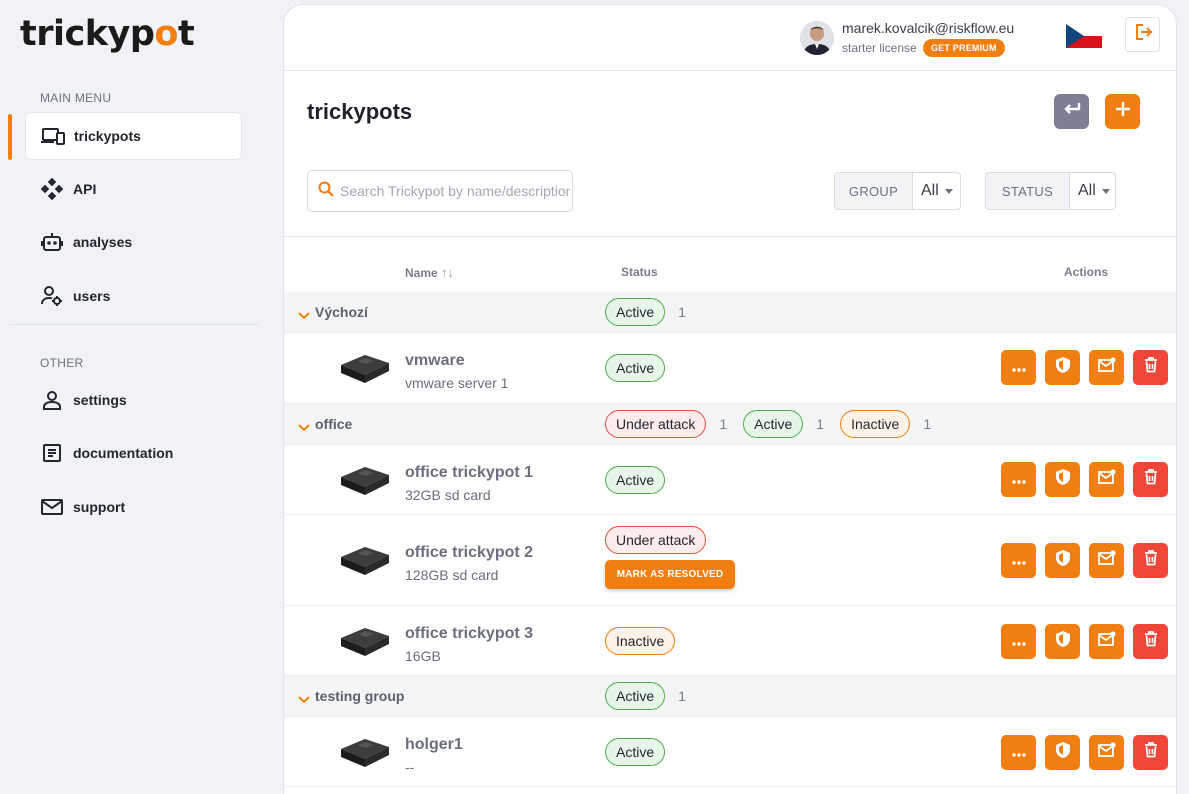 The image size is (1189, 794). What do you see at coordinates (62, 363) in the screenshot?
I see `other-label: OTHER` at bounding box center [62, 363].